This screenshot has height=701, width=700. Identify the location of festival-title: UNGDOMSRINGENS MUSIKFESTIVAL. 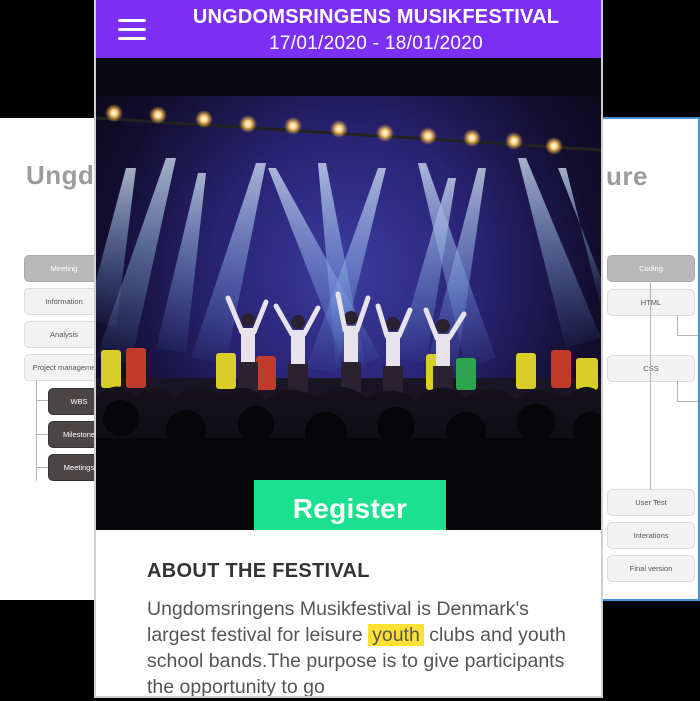
(376, 17).